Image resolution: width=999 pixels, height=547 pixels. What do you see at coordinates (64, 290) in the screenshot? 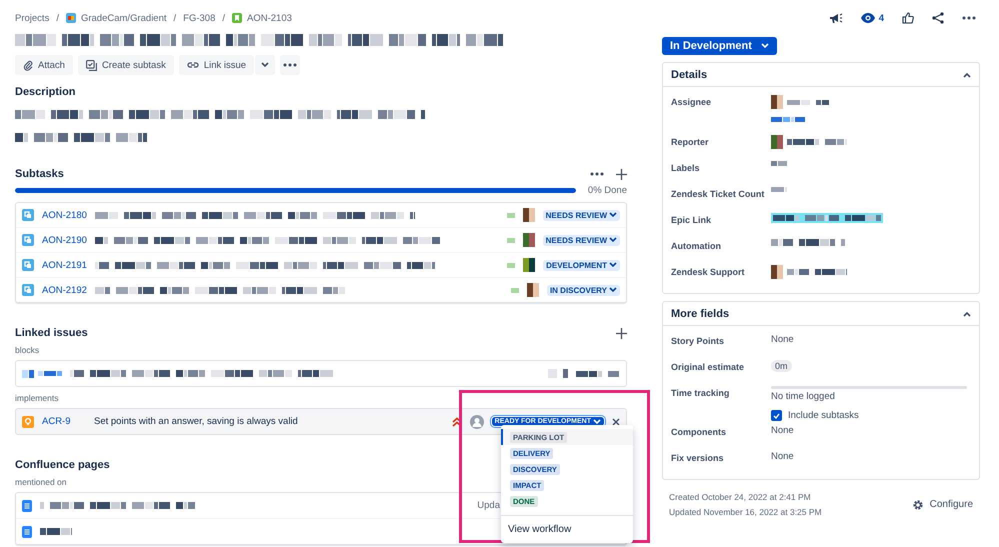
I see `issue-key-link: AON-2192` at bounding box center [64, 290].